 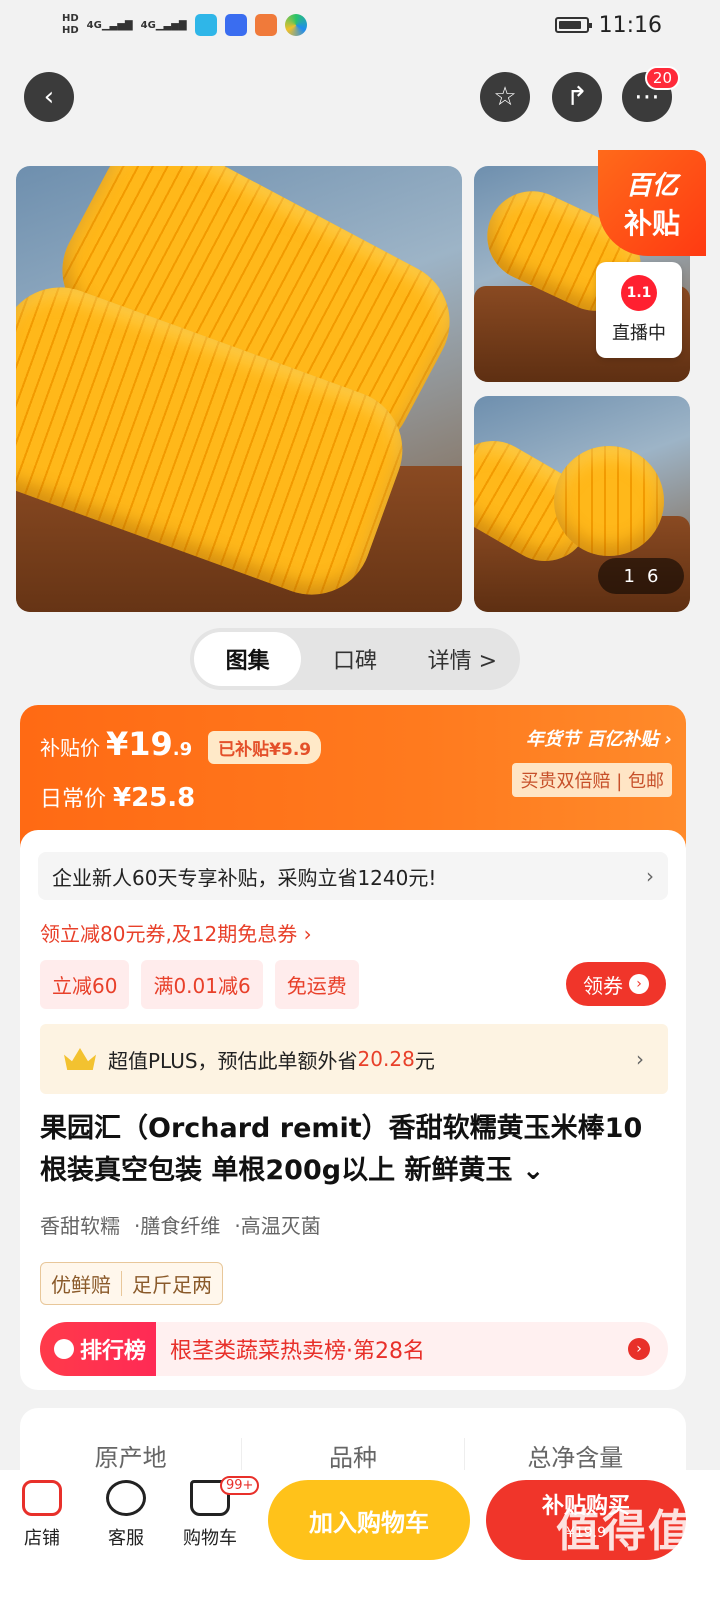 What do you see at coordinates (639, 333) in the screenshot?
I see `live-label: 直播中` at bounding box center [639, 333].